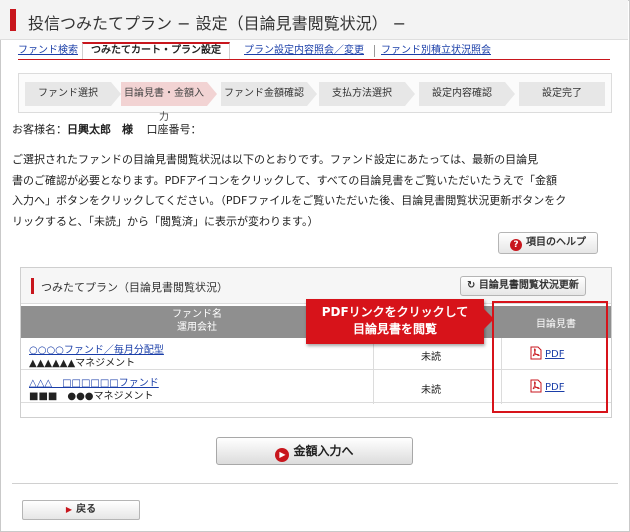 This screenshot has height=532, width=630. I want to click on tab-cart-plan-settings: つみたてカート・プラン設定, so click(156, 51).